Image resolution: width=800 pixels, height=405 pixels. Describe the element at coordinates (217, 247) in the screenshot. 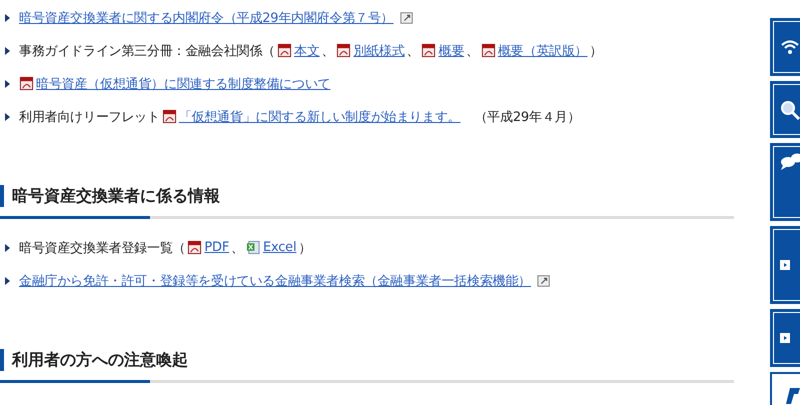

I see `document-link: PDF` at that location.